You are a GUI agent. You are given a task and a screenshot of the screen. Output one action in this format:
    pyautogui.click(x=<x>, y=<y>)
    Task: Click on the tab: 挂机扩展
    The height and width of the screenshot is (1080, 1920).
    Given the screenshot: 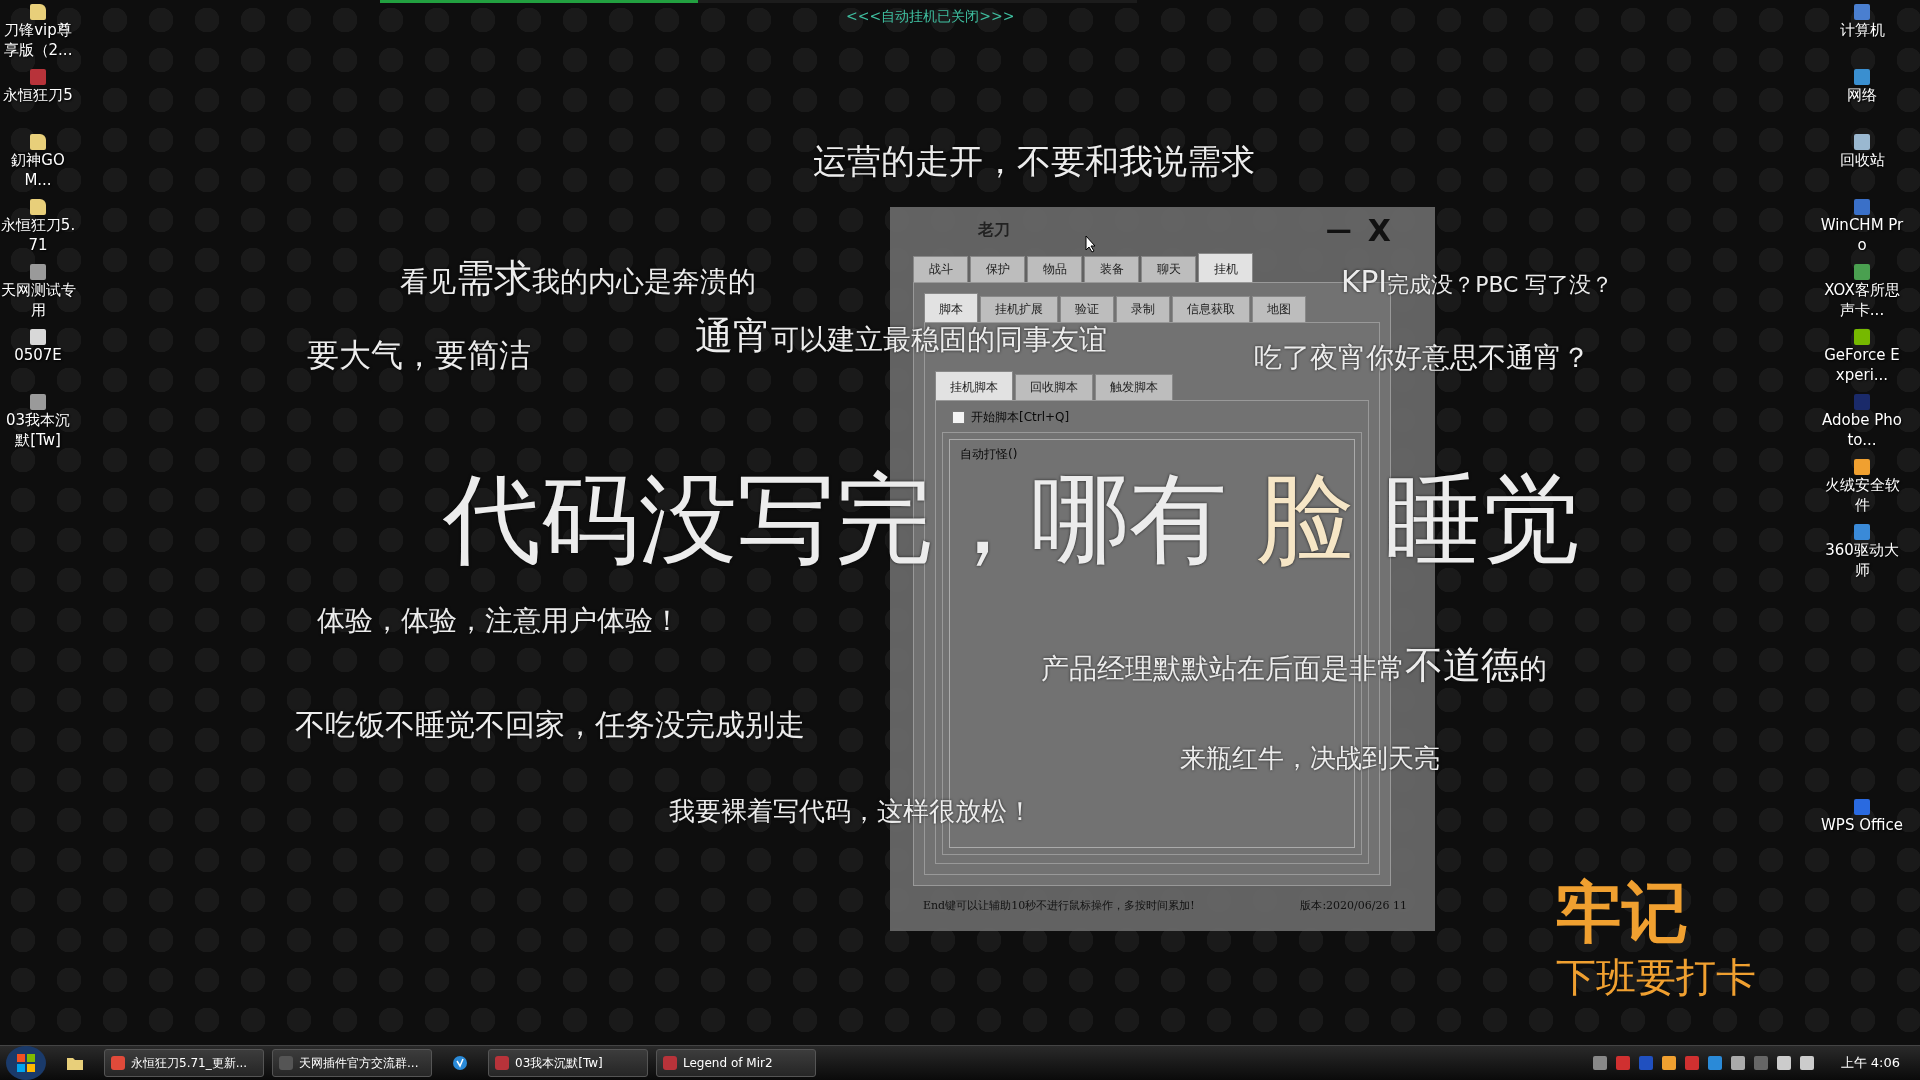 What is the action you would take?
    pyautogui.click(x=1019, y=309)
    